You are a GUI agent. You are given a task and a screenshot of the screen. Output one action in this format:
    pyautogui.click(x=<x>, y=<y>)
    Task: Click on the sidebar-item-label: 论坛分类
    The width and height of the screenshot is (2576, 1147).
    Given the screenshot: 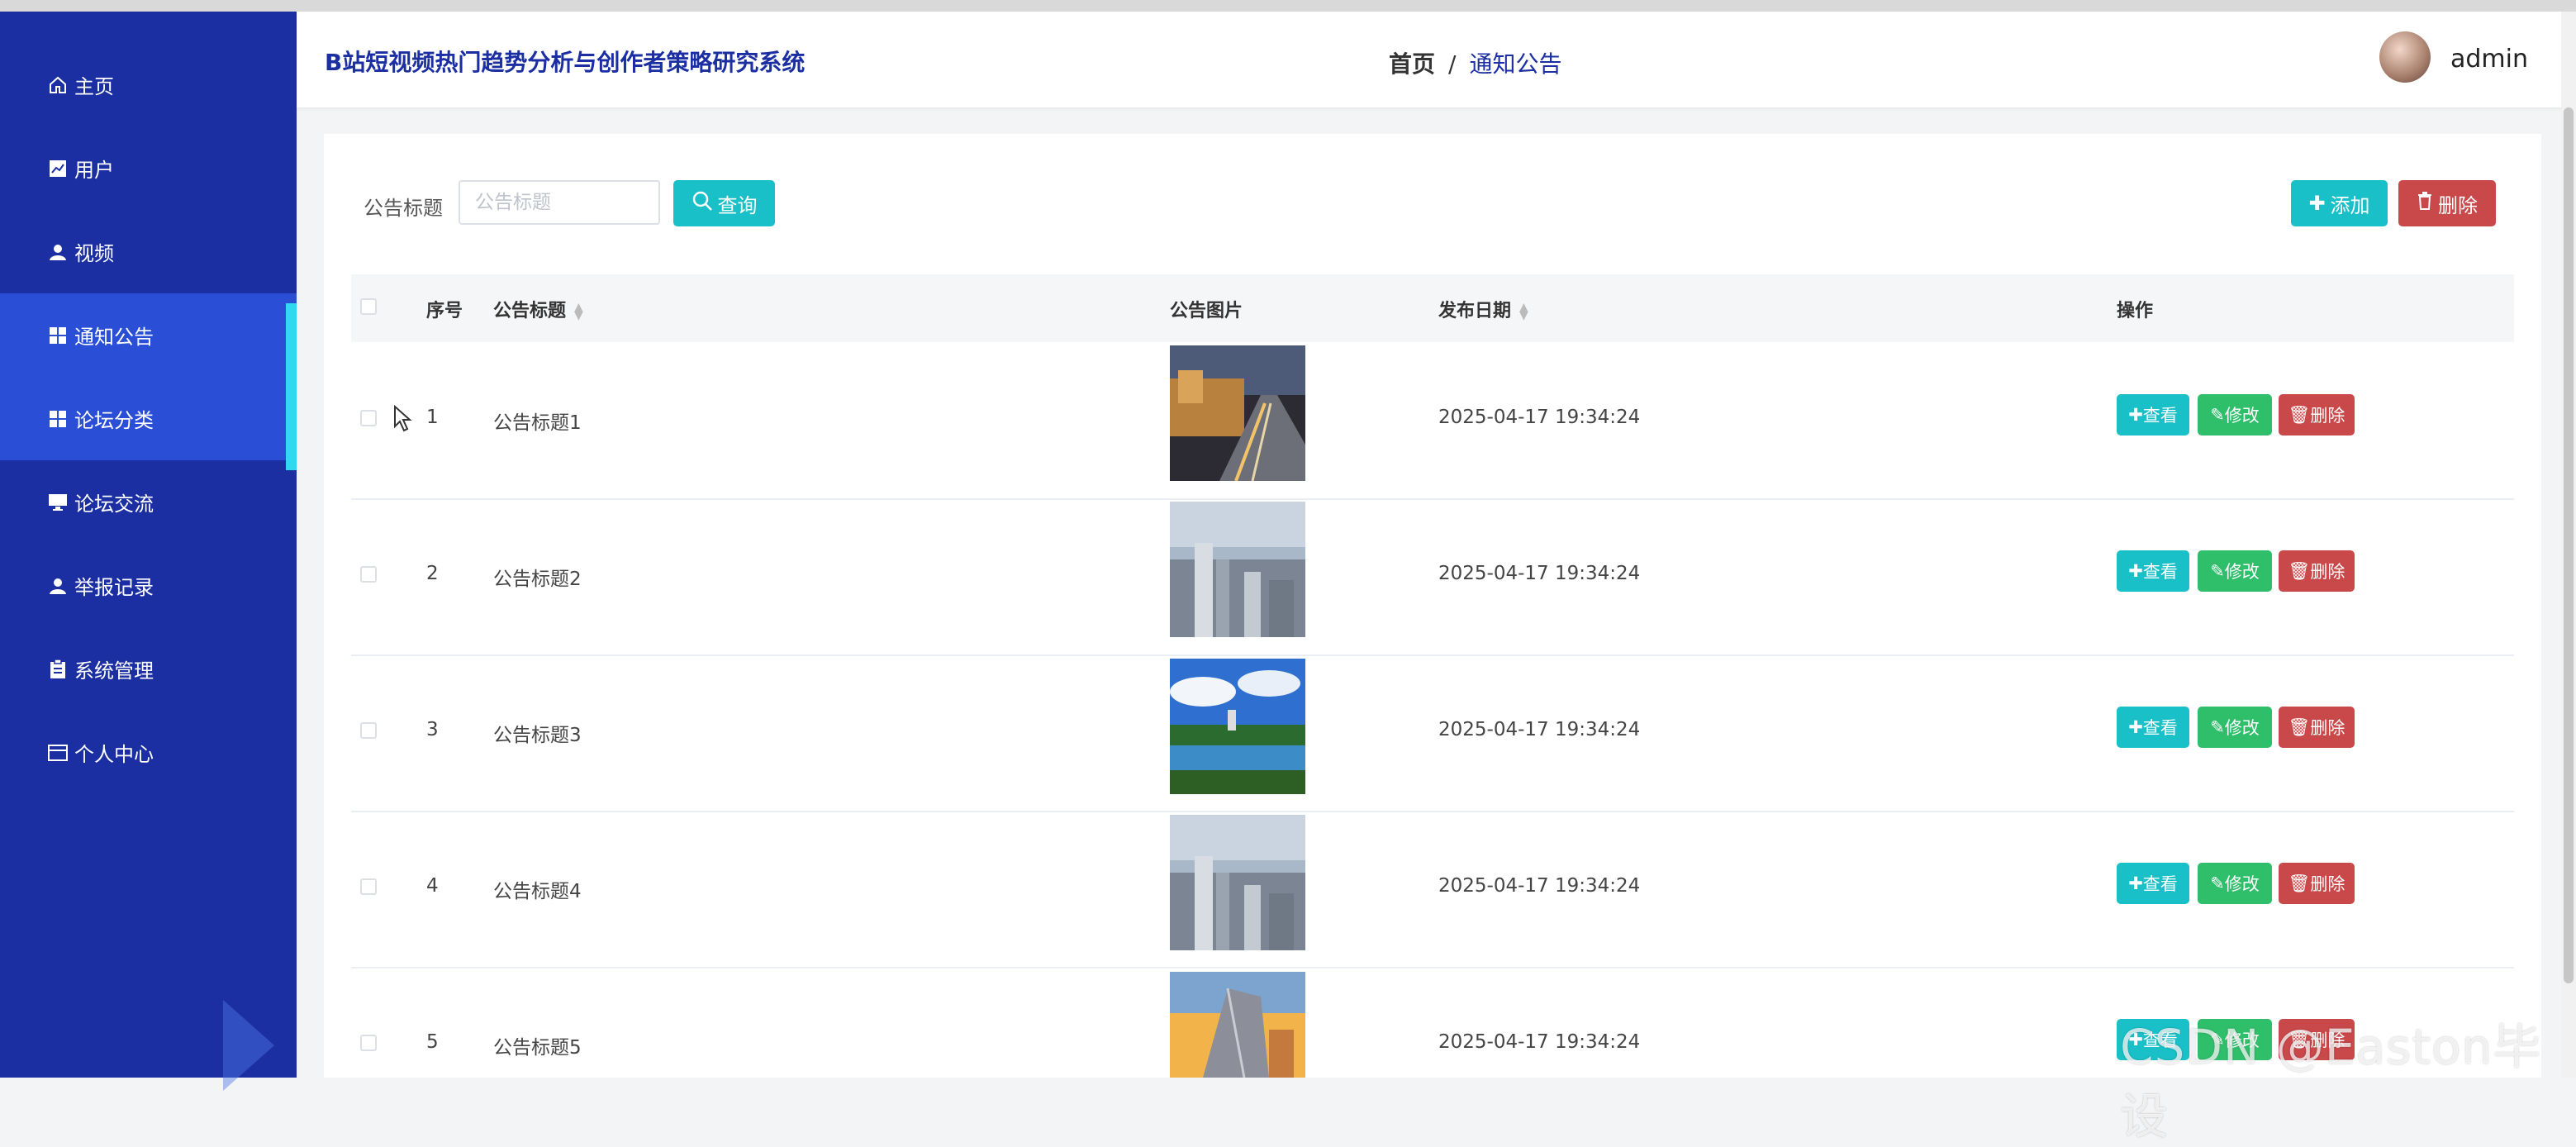 What is the action you would take?
    pyautogui.click(x=114, y=420)
    